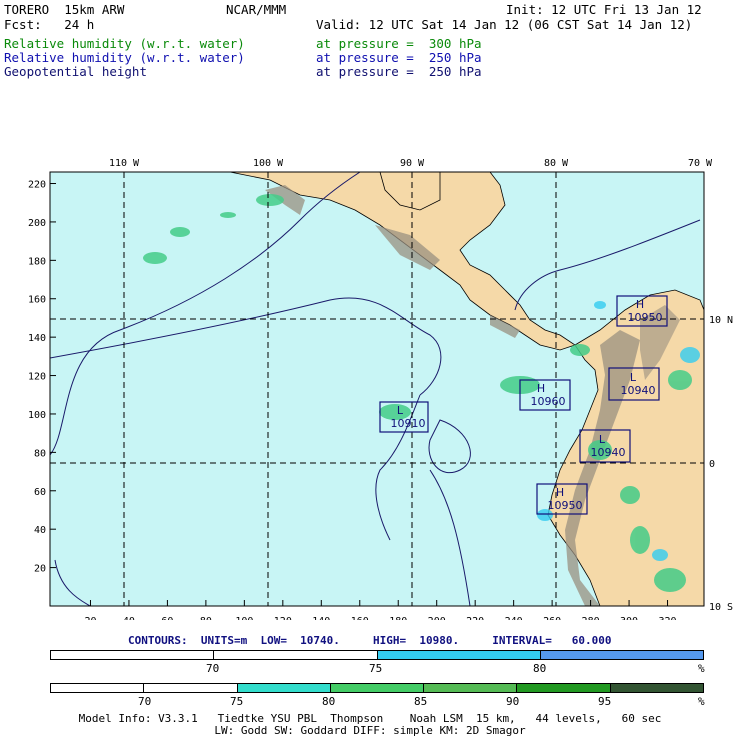  I want to click on legend-bar-300hpa, so click(377, 688).